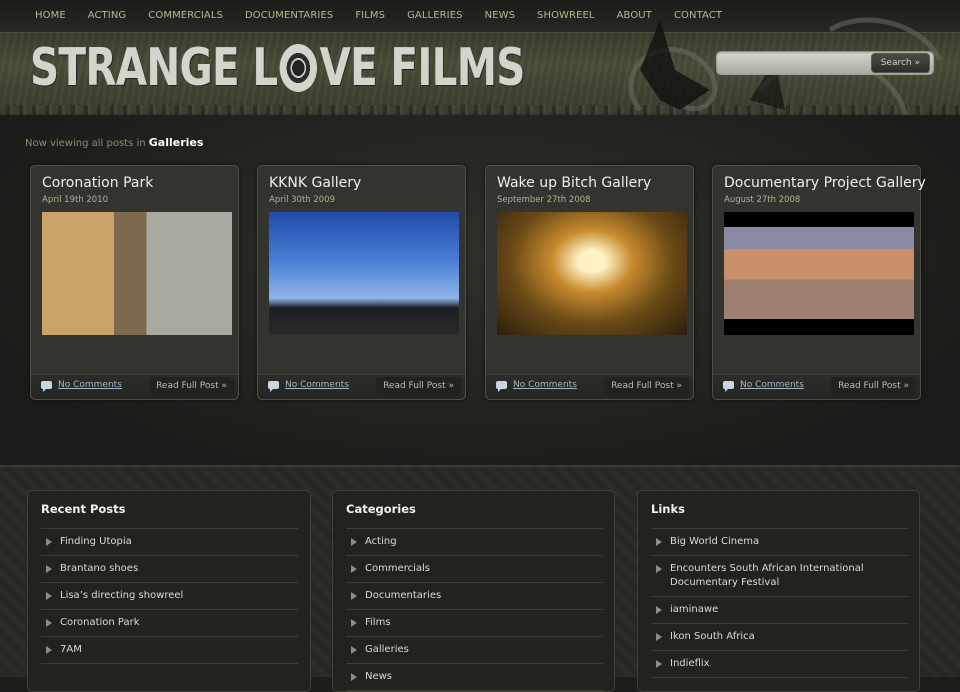 The image size is (960, 692). I want to click on category-item: Films, so click(474, 623).